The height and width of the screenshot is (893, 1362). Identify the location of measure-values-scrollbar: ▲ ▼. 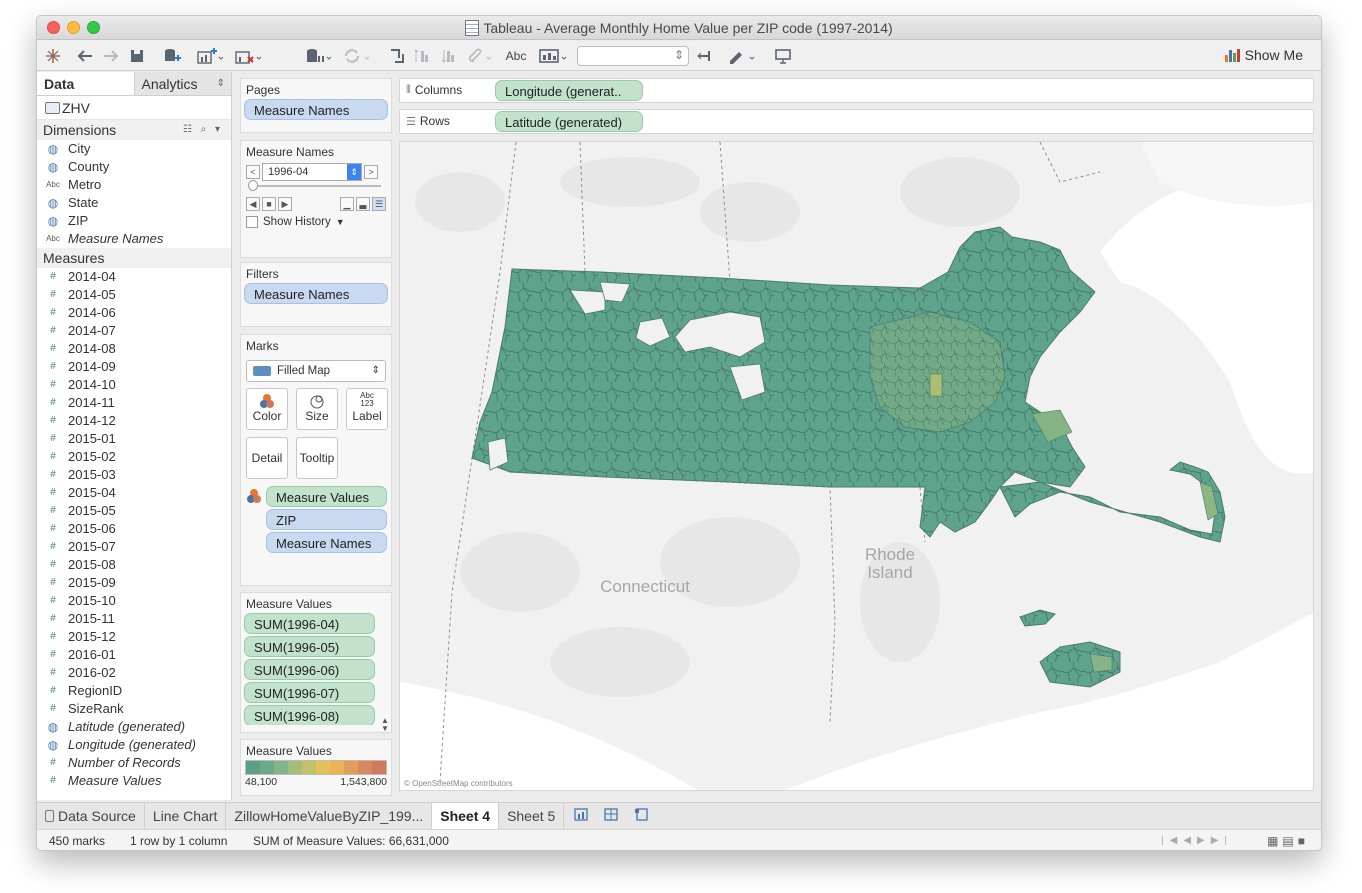
(385, 725).